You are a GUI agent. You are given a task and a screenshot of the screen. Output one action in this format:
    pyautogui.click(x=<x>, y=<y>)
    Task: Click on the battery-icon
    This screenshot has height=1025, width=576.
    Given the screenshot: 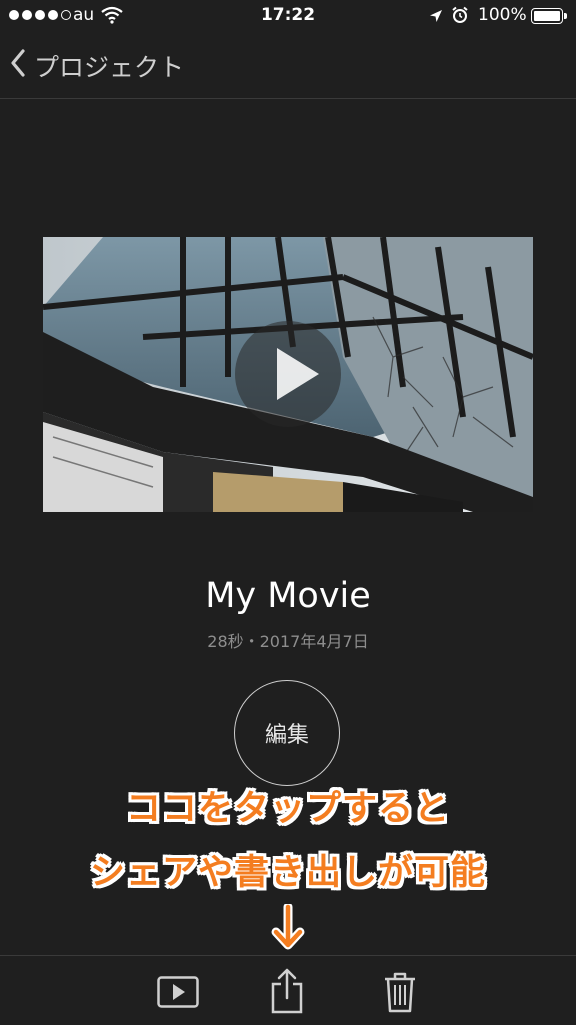 What is the action you would take?
    pyautogui.click(x=549, y=16)
    